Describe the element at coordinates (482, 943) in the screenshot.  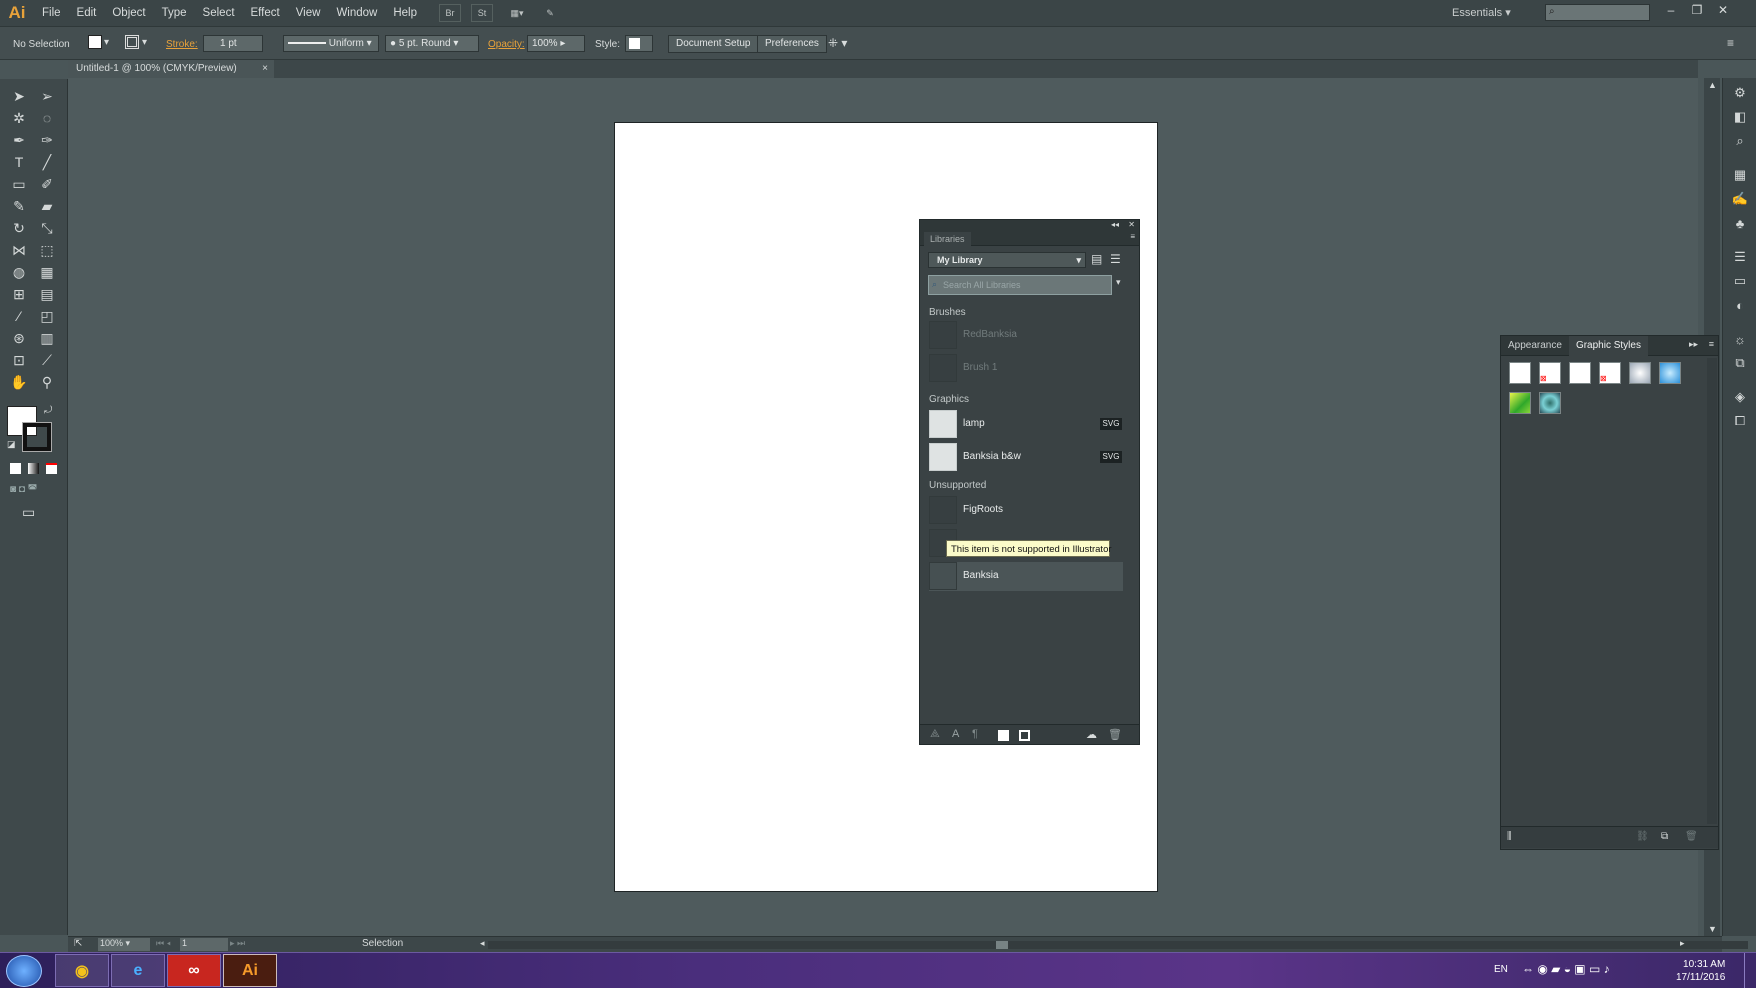
I see `scroll-left-icon: ◂` at that location.